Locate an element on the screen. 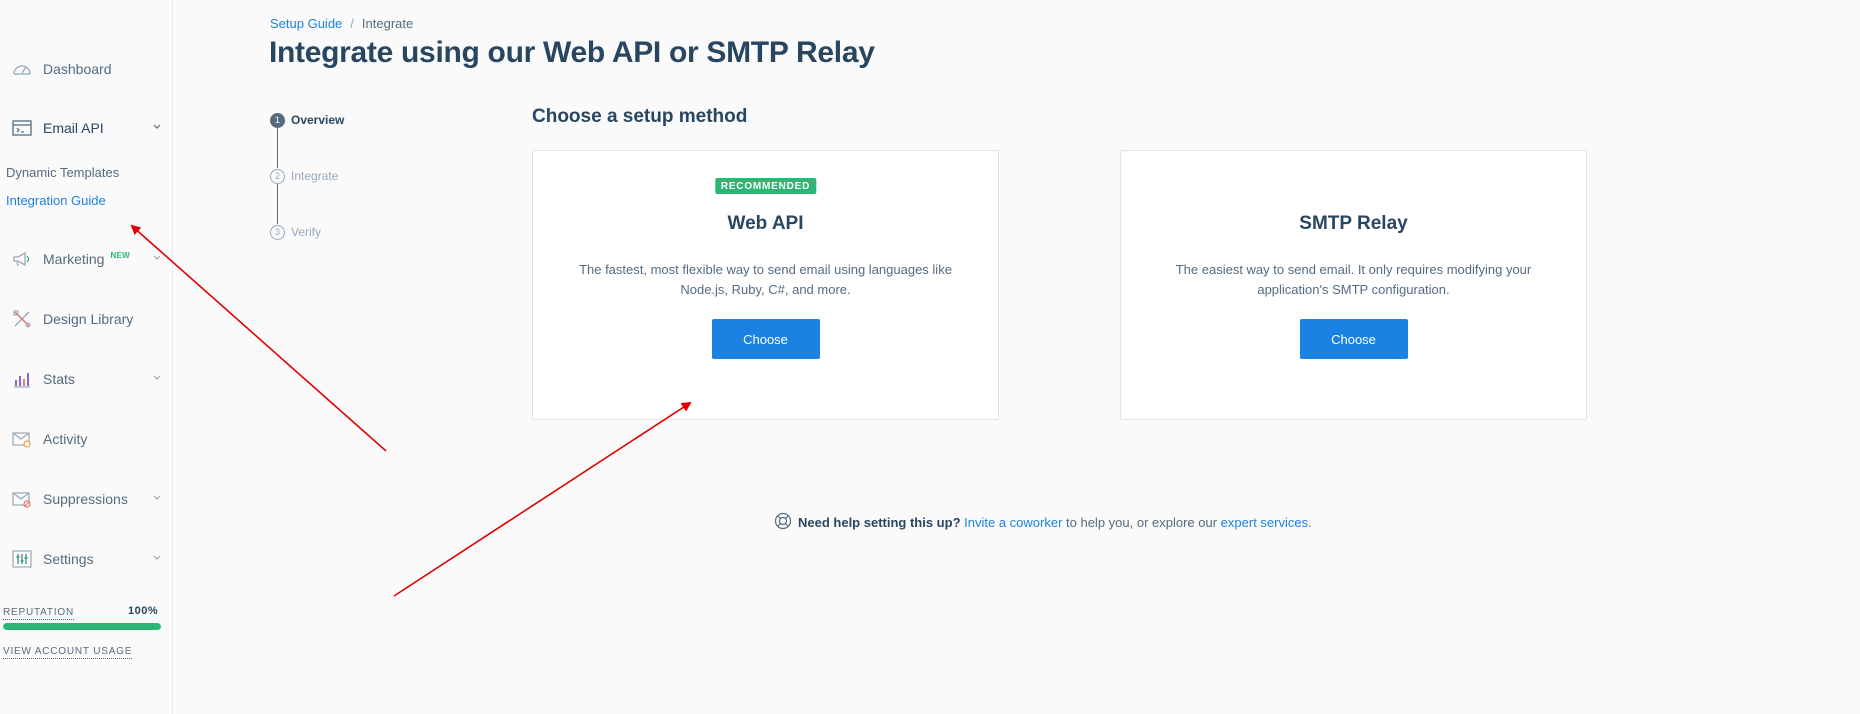 This screenshot has width=1860, height=714. card-title: Web API is located at coordinates (765, 223).